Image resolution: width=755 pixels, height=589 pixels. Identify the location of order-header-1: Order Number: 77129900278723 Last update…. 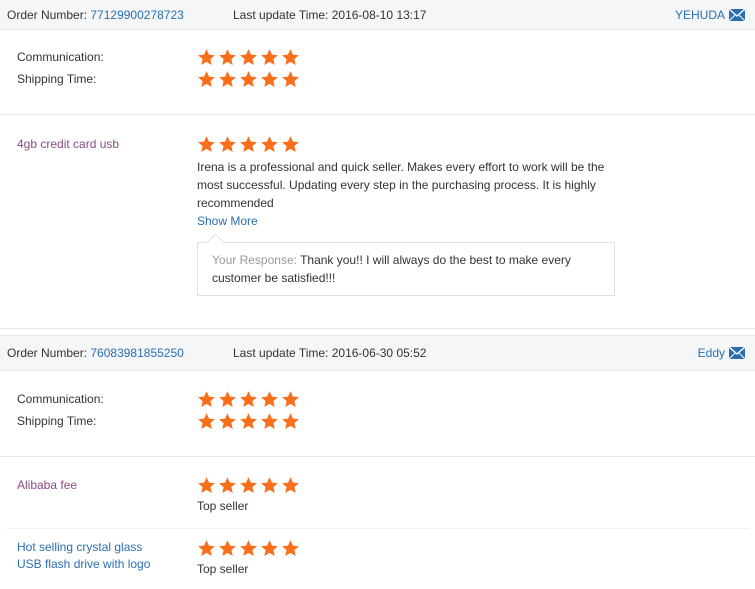
(377, 15).